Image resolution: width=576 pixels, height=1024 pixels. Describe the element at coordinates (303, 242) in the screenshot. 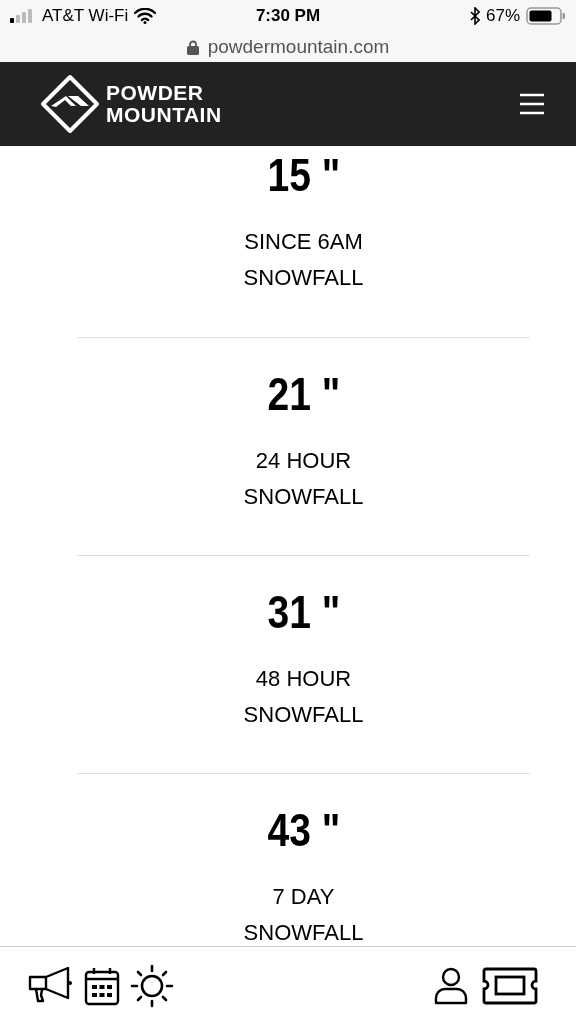

I see `snowfall-label: SINCE 6AM` at that location.